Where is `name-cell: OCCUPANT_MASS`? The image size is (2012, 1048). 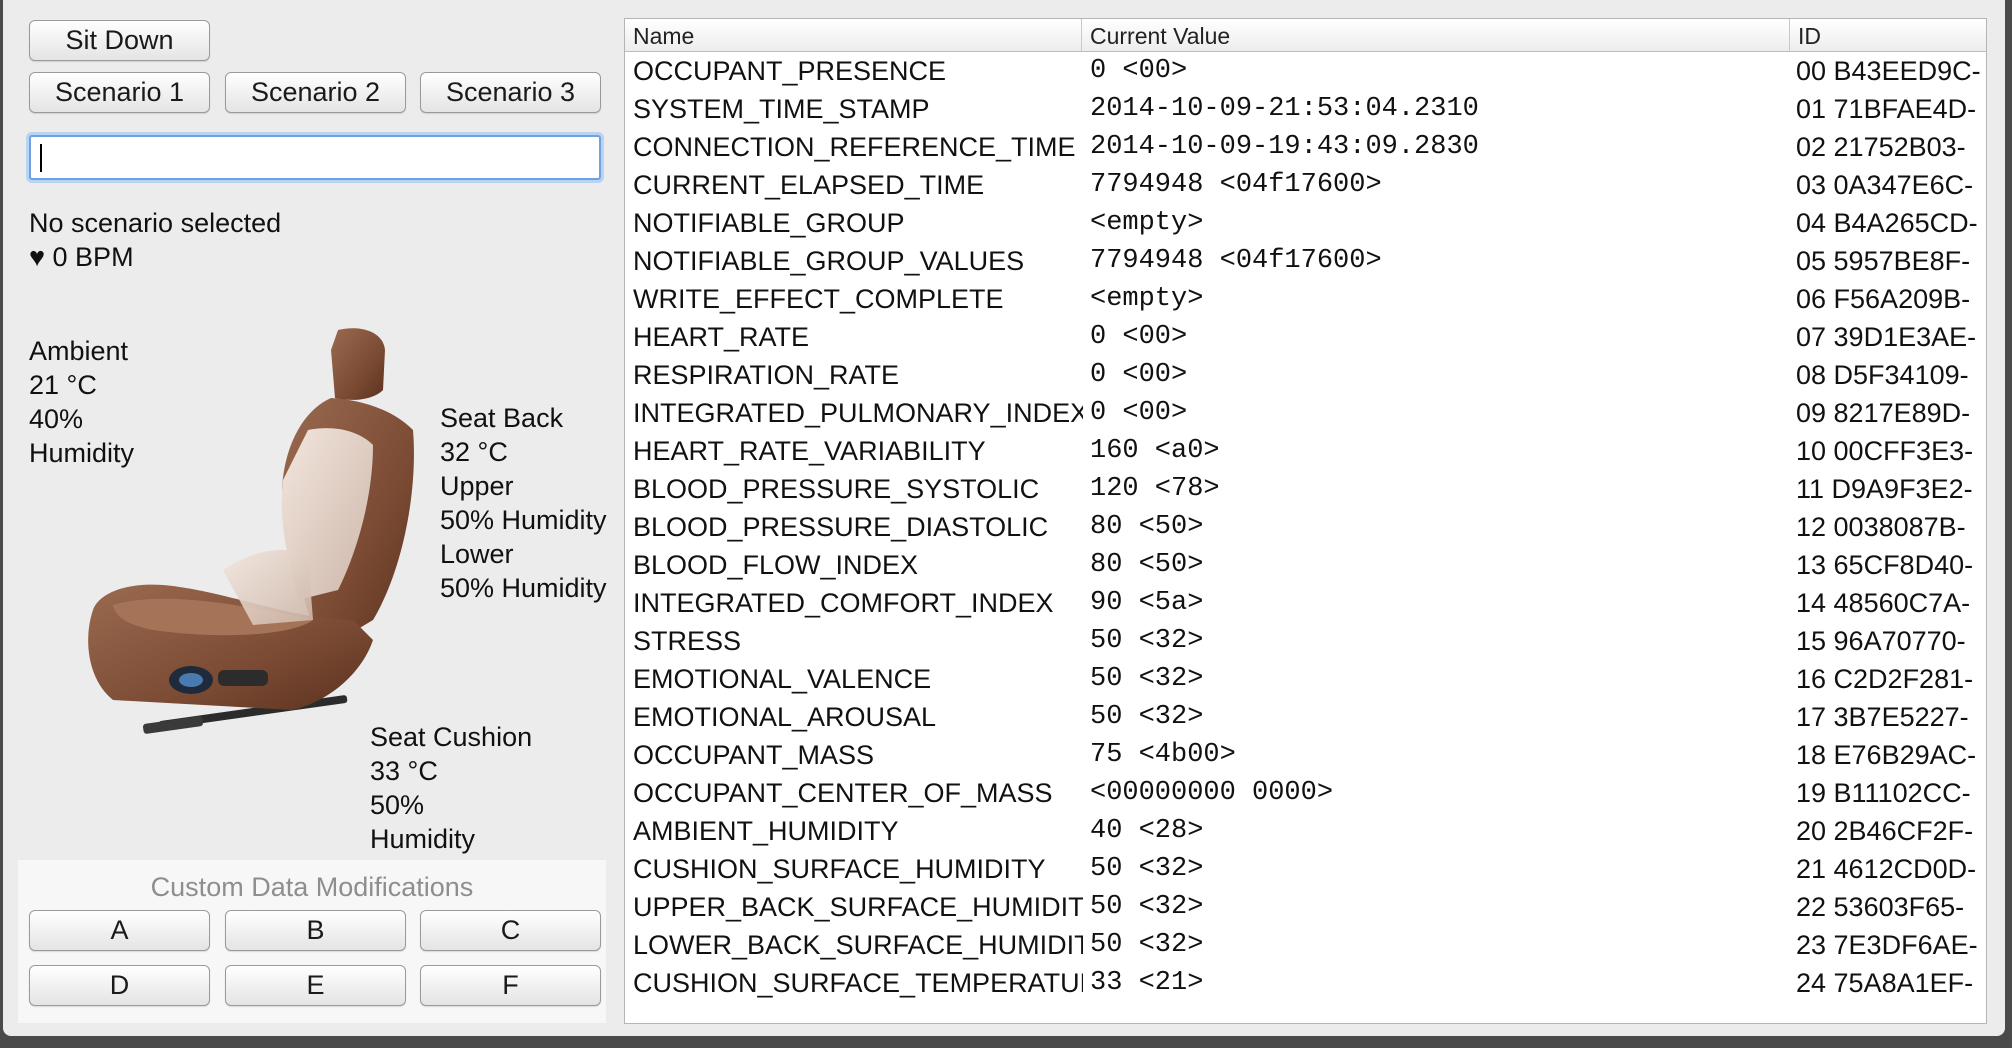
name-cell: OCCUPANT_MASS is located at coordinates (754, 755).